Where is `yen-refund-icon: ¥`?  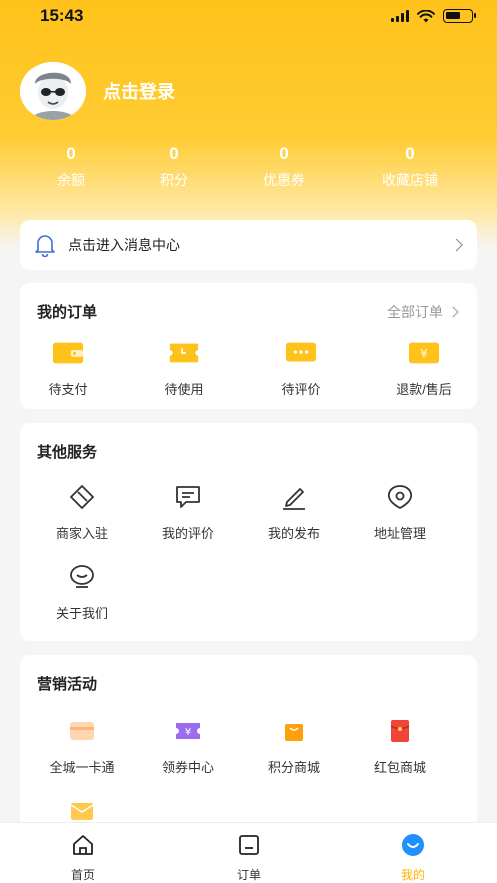 yen-refund-icon: ¥ is located at coordinates (424, 353).